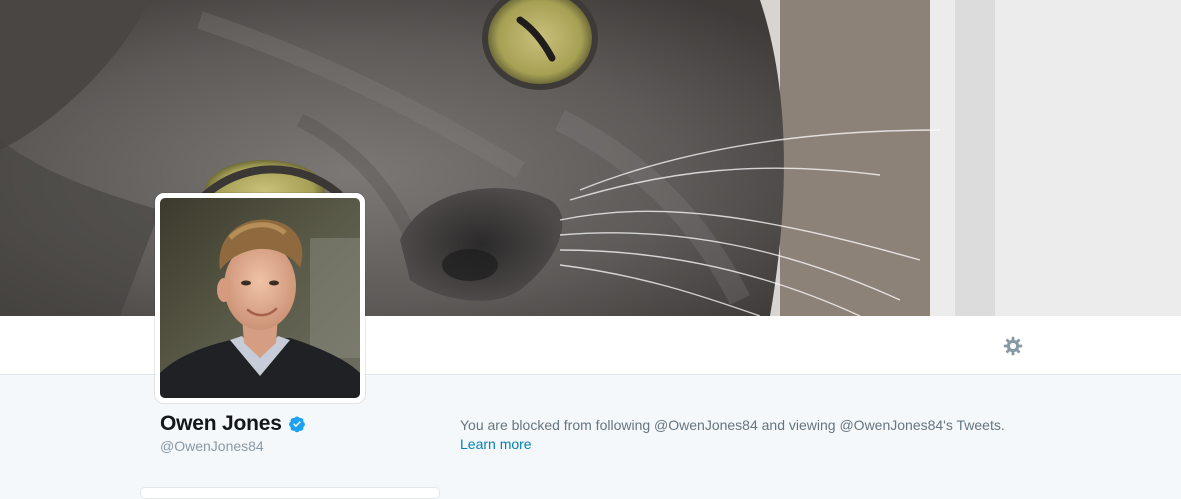 This screenshot has height=499, width=1181. Describe the element at coordinates (212, 446) in the screenshot. I see `screen-name: @OwenJones84` at that location.